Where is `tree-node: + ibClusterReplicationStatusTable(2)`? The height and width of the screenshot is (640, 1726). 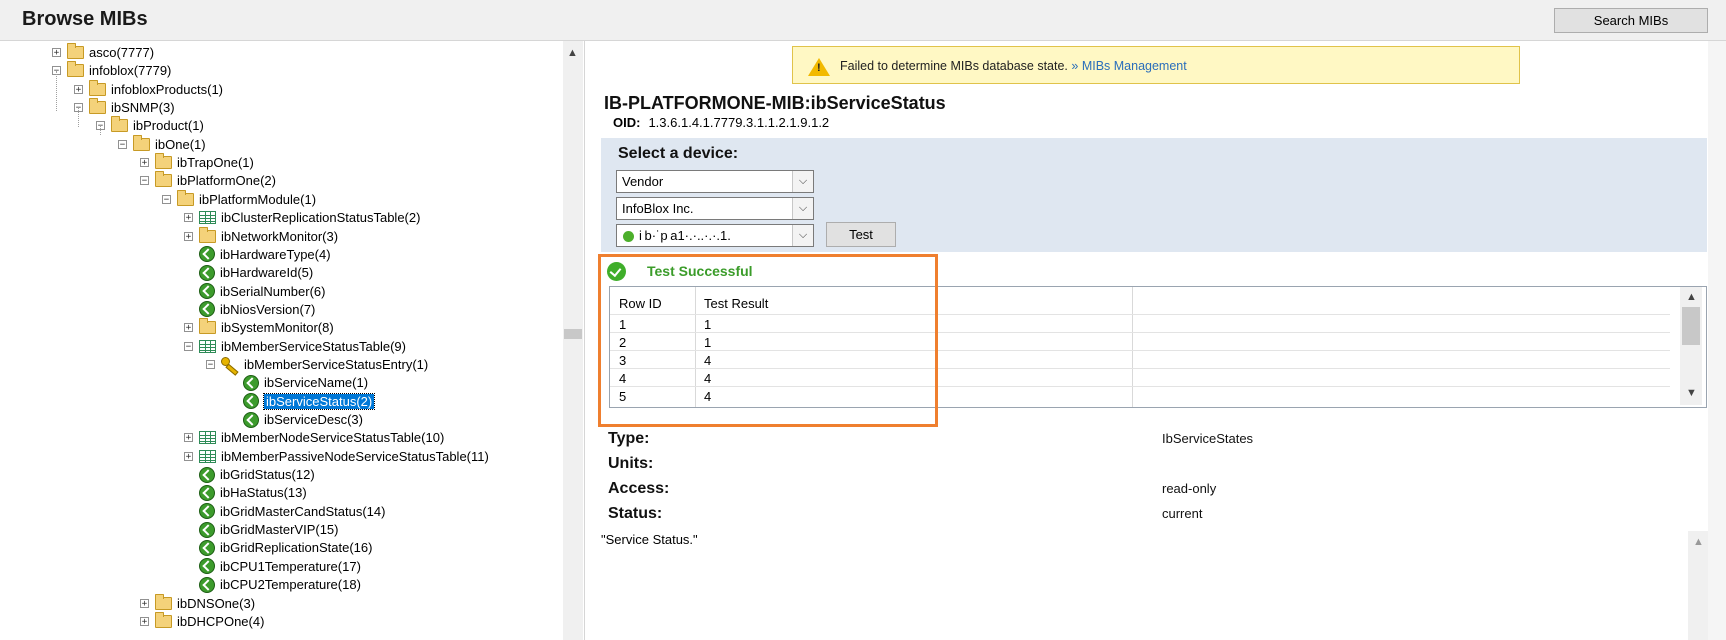
tree-node: + ibClusterReplicationStatusTable(2) is located at coordinates (302, 217).